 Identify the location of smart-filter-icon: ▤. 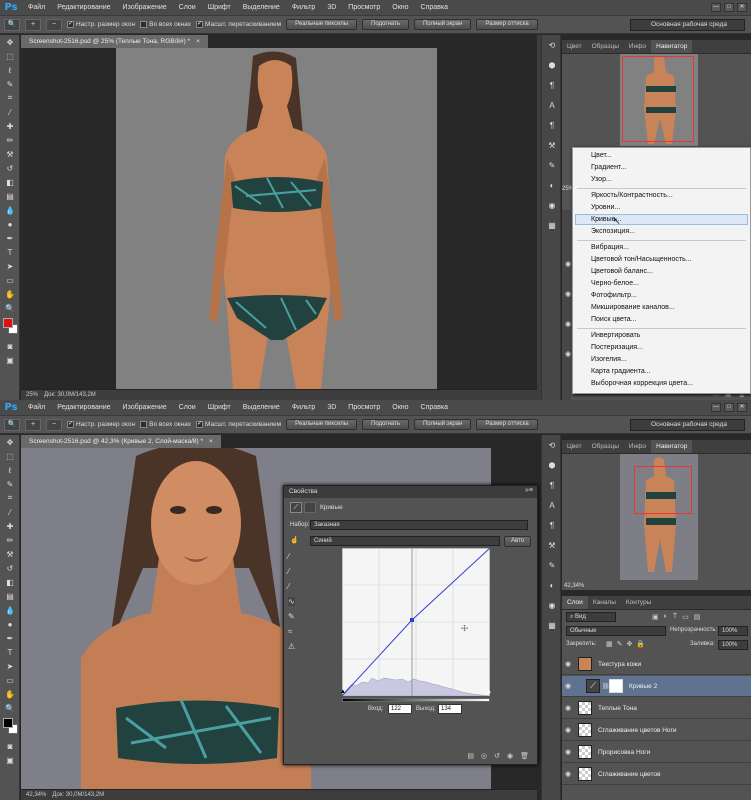
(697, 617).